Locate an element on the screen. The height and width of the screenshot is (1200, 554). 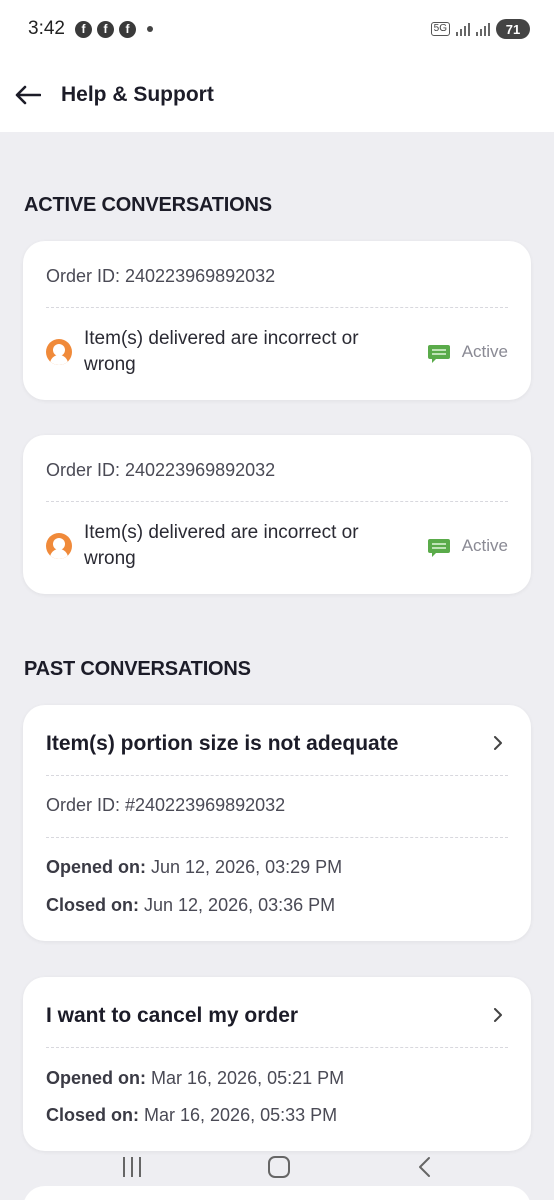
page-title: Help & Support is located at coordinates (137, 94).